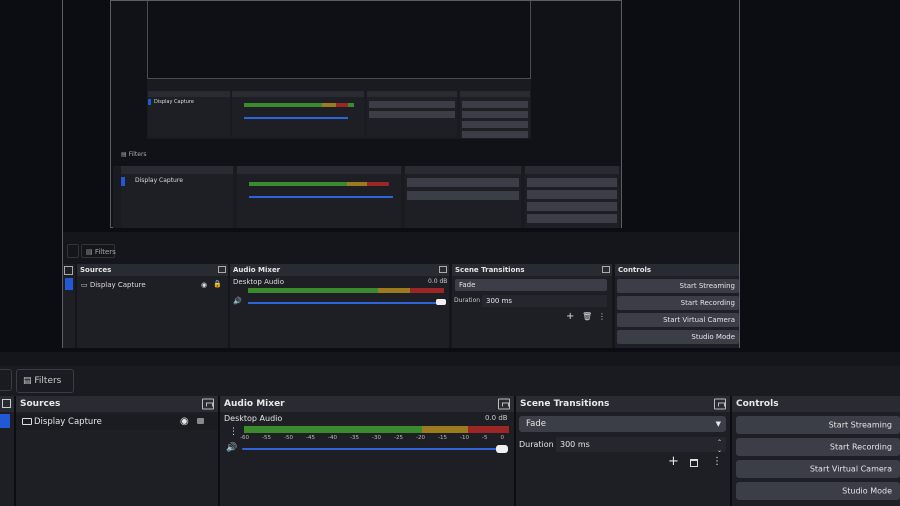 This screenshot has height=506, width=900. I want to click on audio-channel-name: Desktop Audio, so click(253, 418).